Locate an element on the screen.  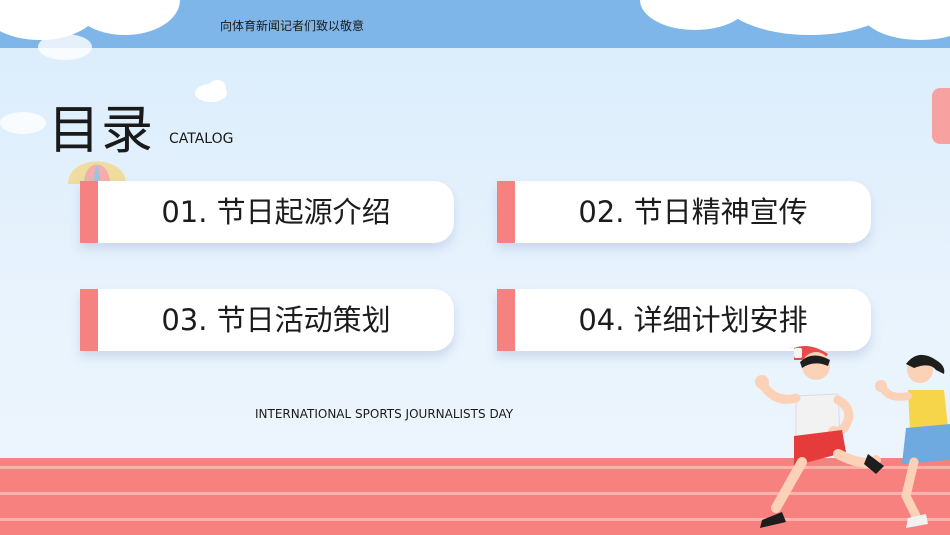
catalog-item-label: 02. 节日精神宣传 is located at coordinates (693, 212).